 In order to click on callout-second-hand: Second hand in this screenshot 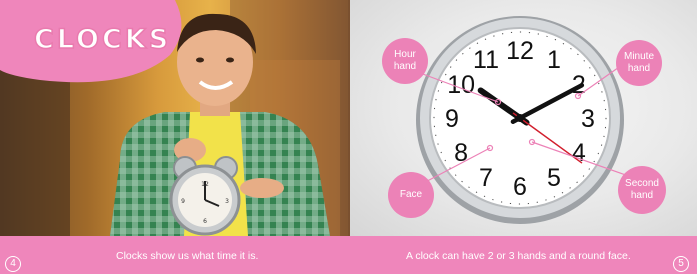, I will do `click(642, 190)`.